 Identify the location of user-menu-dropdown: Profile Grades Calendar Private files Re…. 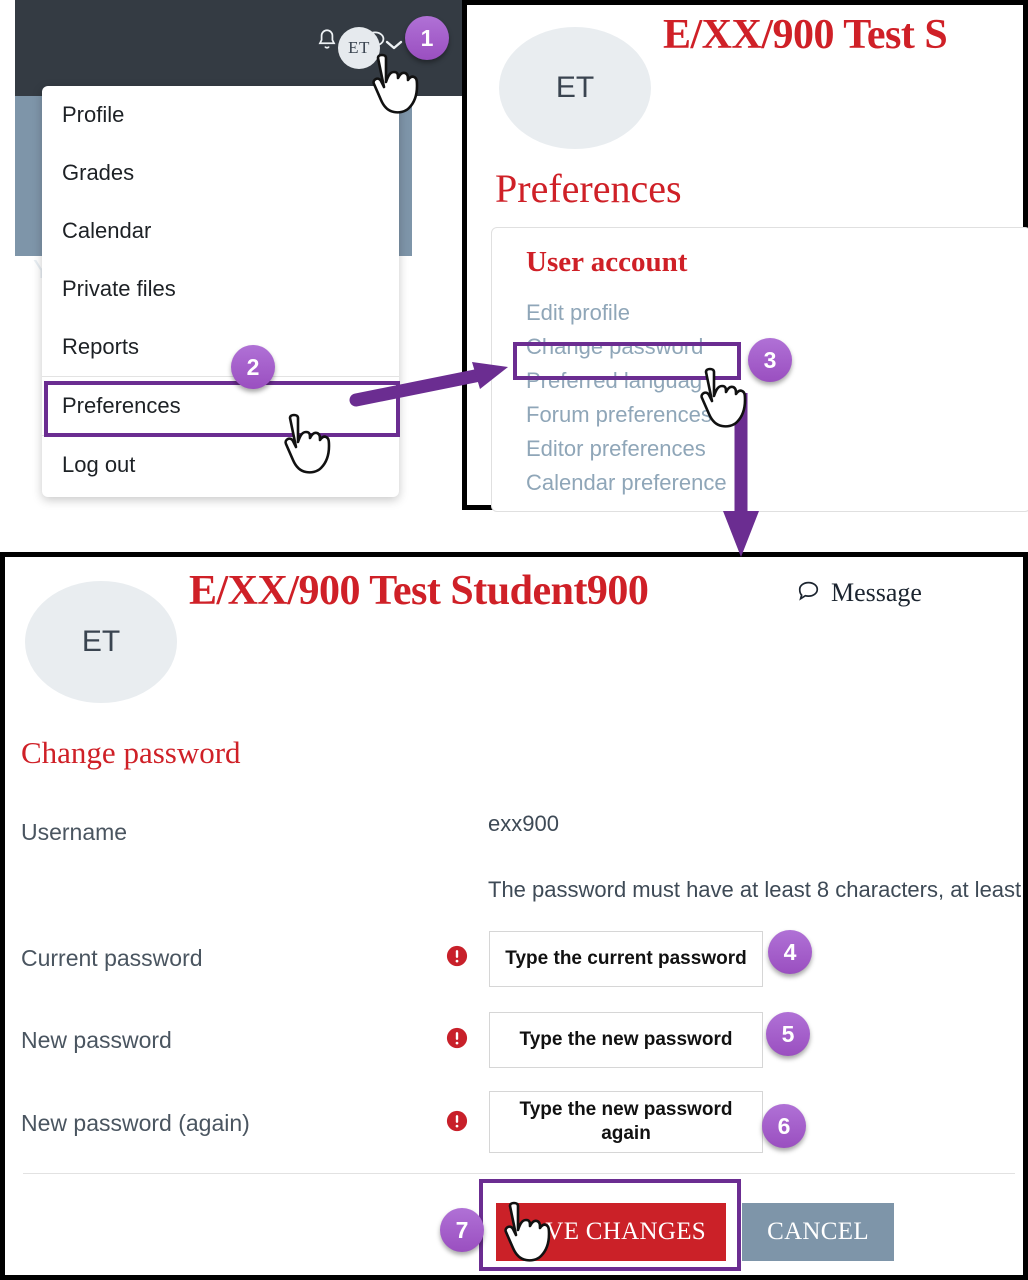
(220, 291).